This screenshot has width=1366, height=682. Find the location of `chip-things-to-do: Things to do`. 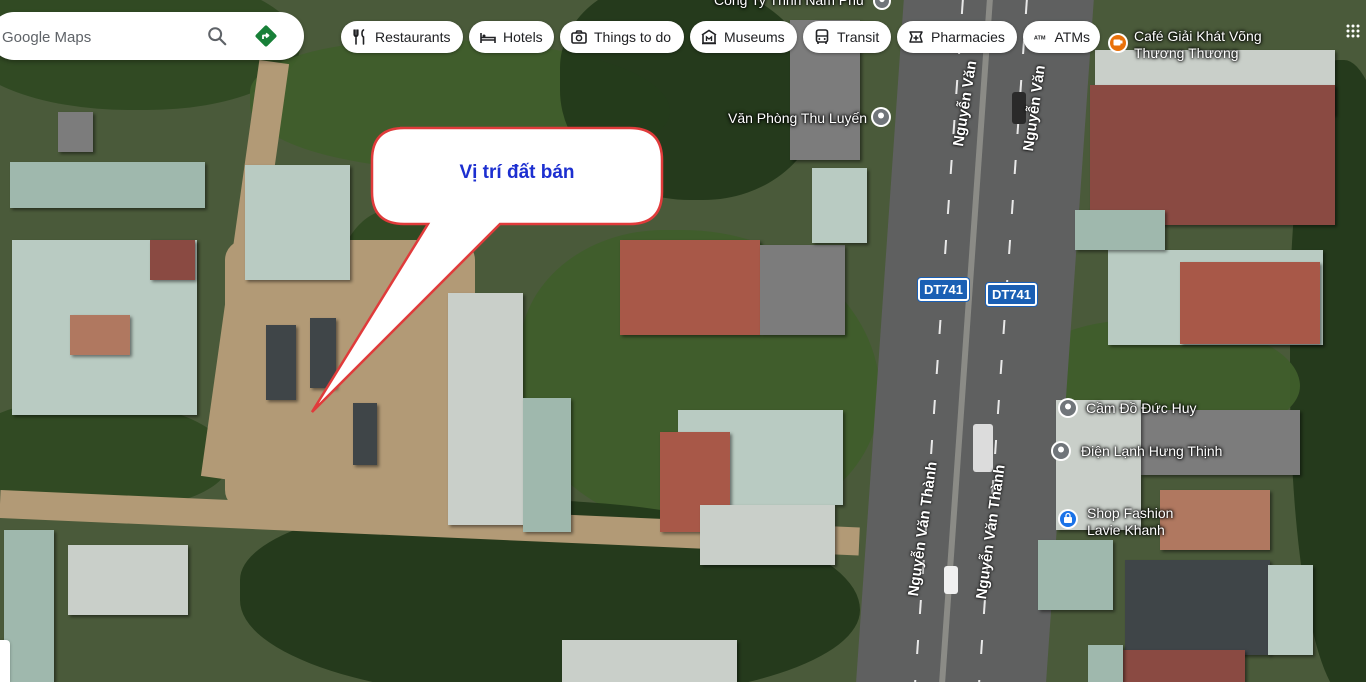

chip-things-to-do: Things to do is located at coordinates (622, 37).